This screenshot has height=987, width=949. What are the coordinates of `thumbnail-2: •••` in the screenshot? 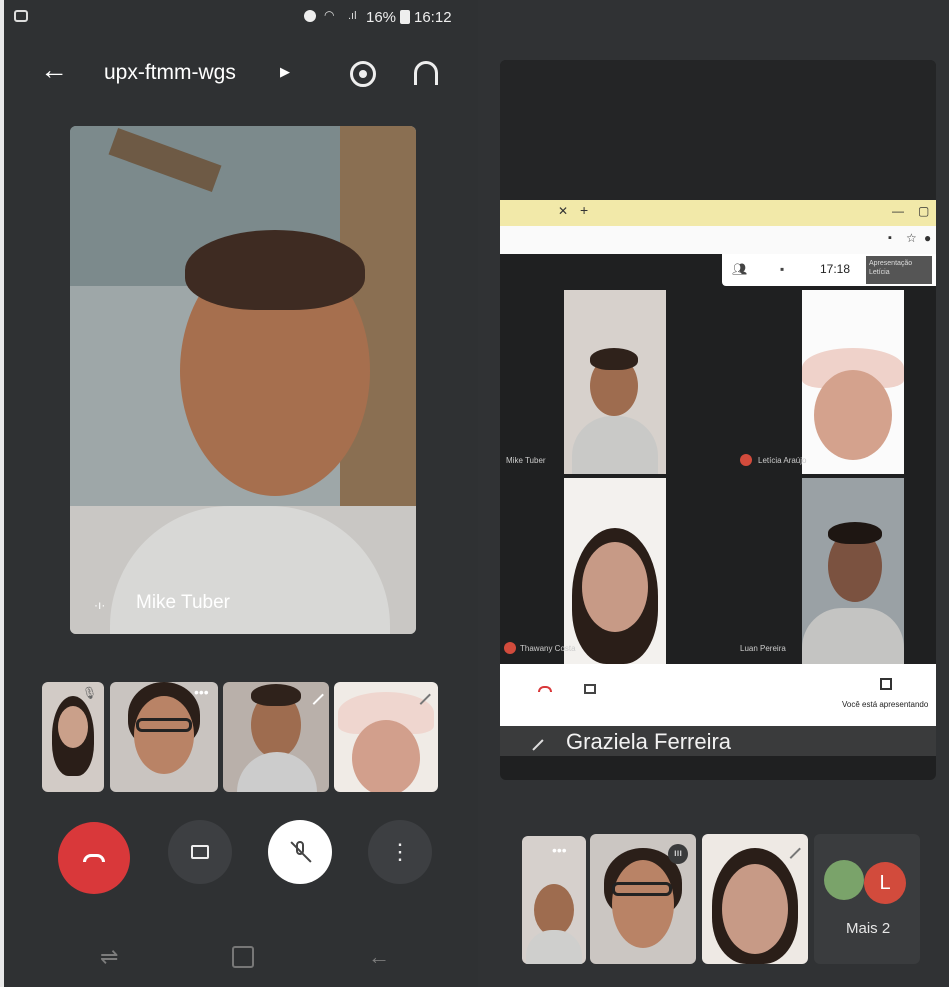 It's located at (164, 737).